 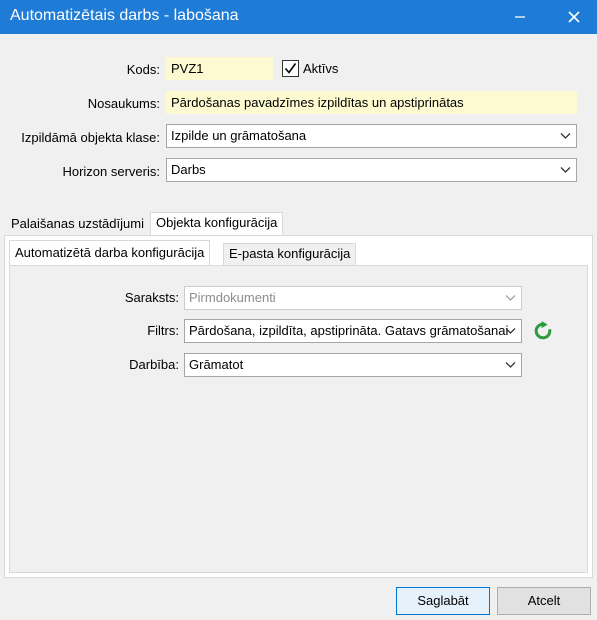 What do you see at coordinates (151, 297) in the screenshot?
I see `list-label: Saraksts:` at bounding box center [151, 297].